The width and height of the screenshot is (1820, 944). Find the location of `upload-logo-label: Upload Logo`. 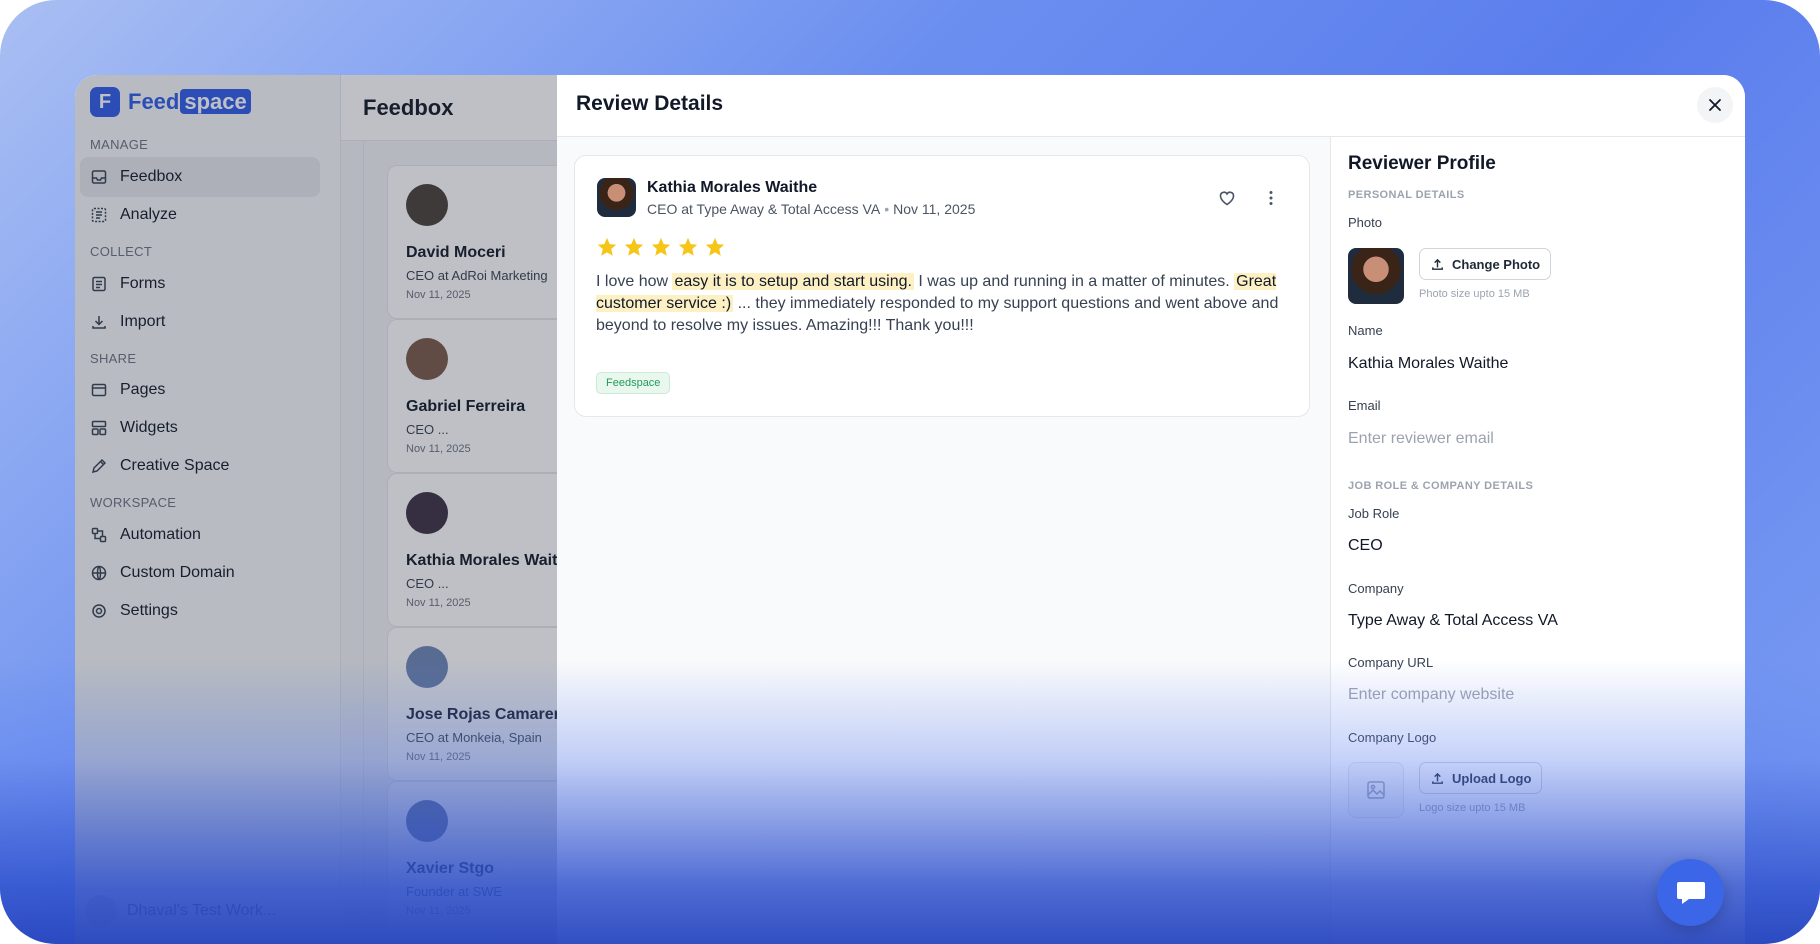

upload-logo-label: Upload Logo is located at coordinates (1492, 778).